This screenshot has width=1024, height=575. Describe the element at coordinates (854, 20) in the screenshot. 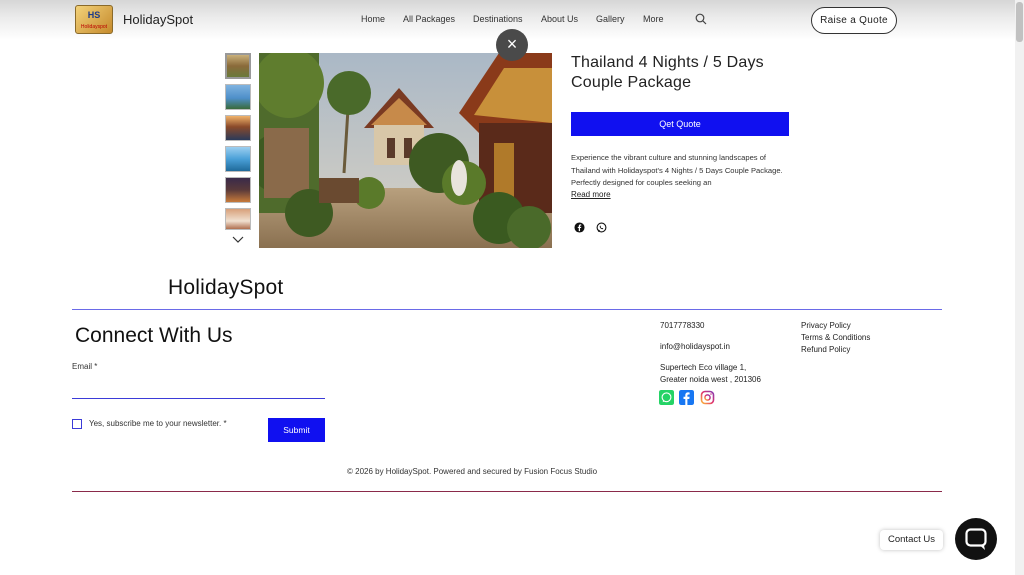

I see `raise-quote-button: Raise a Quote` at that location.